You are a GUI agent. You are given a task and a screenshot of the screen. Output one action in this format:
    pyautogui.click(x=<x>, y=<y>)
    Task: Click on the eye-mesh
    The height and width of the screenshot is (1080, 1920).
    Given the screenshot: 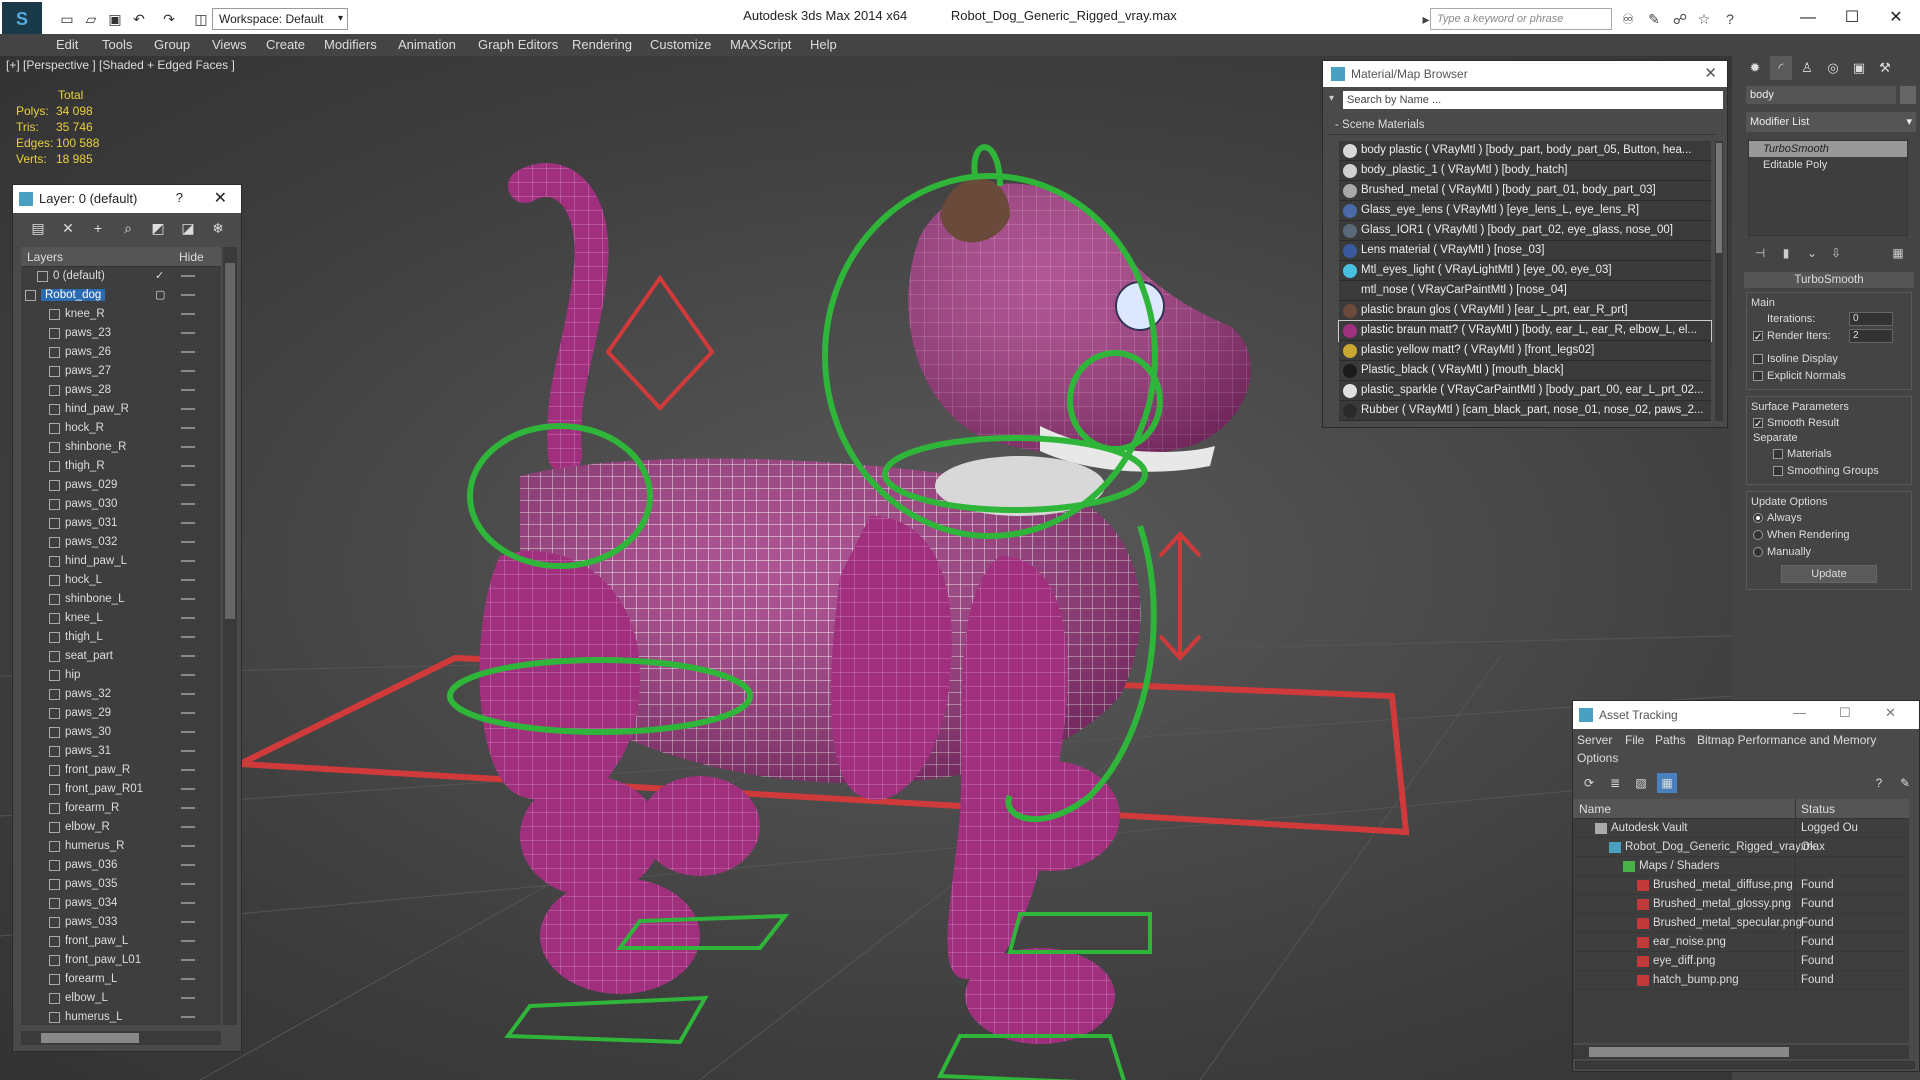 What is the action you would take?
    pyautogui.click(x=1140, y=306)
    